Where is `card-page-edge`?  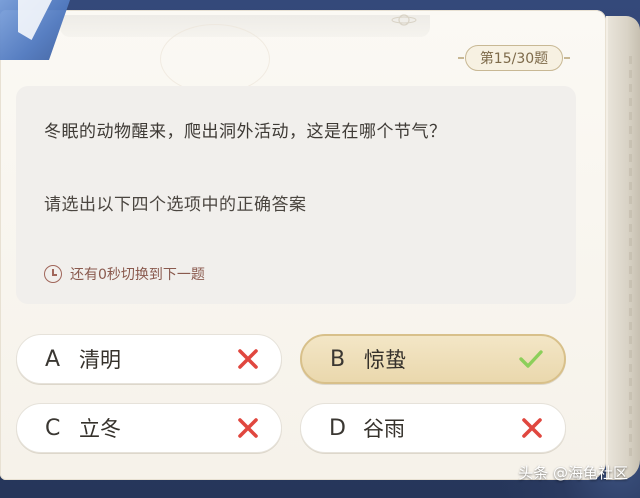 card-page-edge is located at coordinates (623, 248).